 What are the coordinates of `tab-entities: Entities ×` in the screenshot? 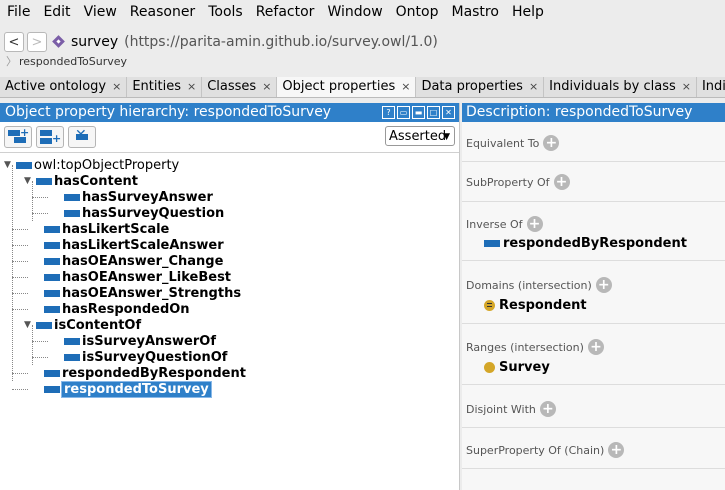 It's located at (165, 87).